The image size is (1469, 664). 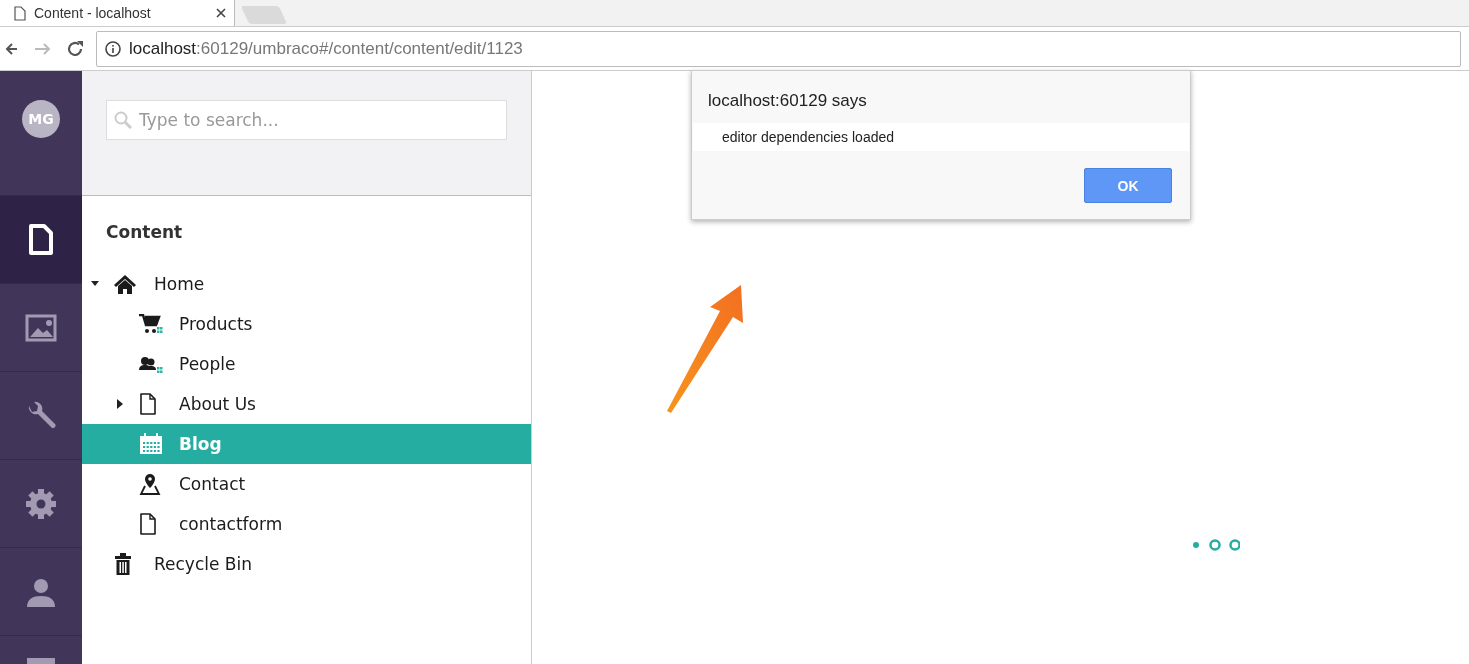 What do you see at coordinates (306, 404) in the screenshot?
I see `tree-item: About Us` at bounding box center [306, 404].